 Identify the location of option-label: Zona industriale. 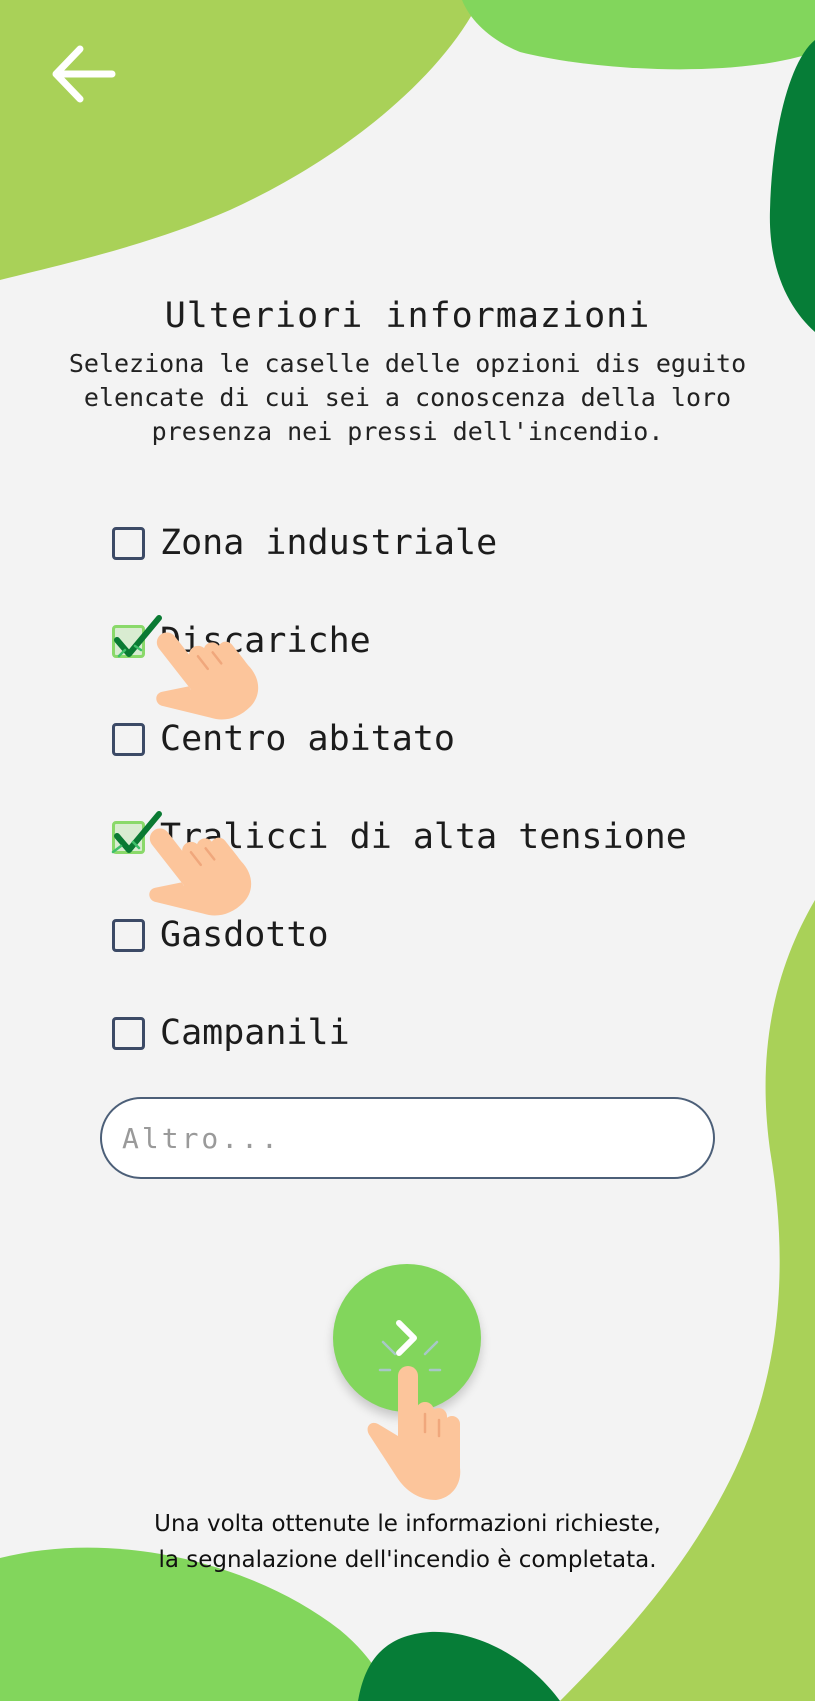
(329, 543).